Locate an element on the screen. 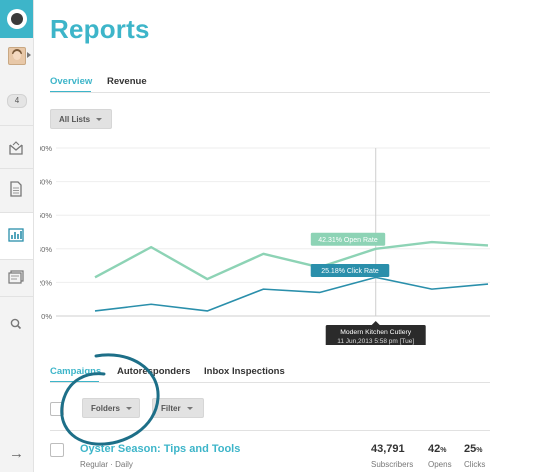 The height and width of the screenshot is (472, 540). tab-revenue: Revenue is located at coordinates (127, 81).